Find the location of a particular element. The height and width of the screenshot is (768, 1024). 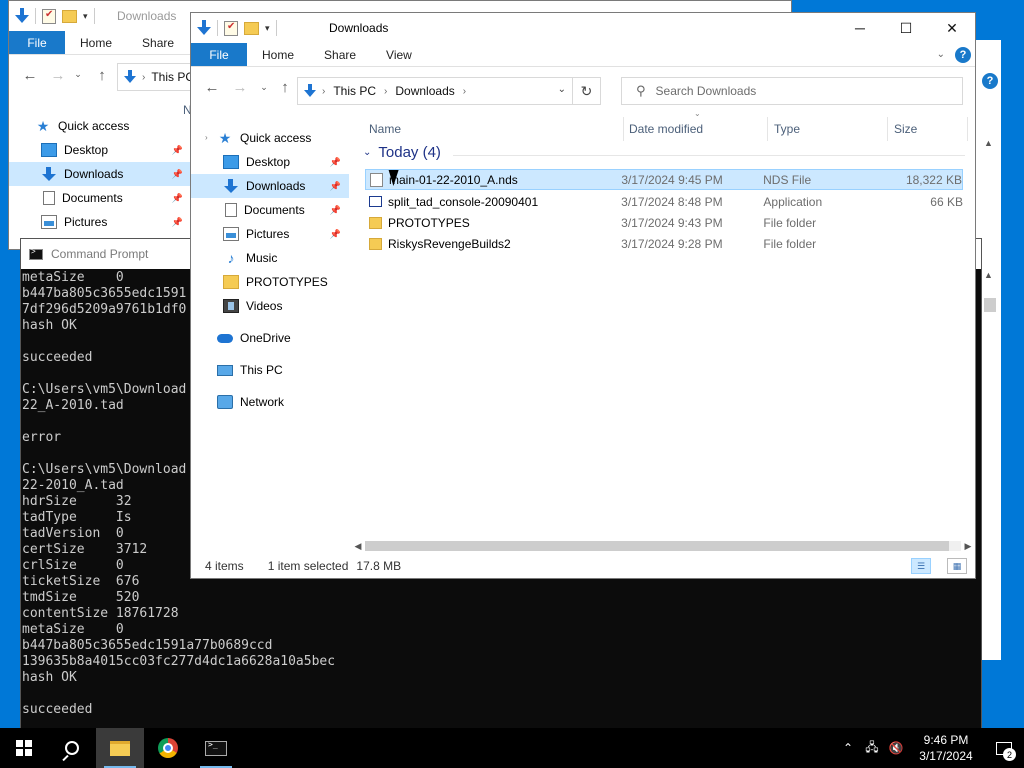

onedrive-icon is located at coordinates (225, 338).